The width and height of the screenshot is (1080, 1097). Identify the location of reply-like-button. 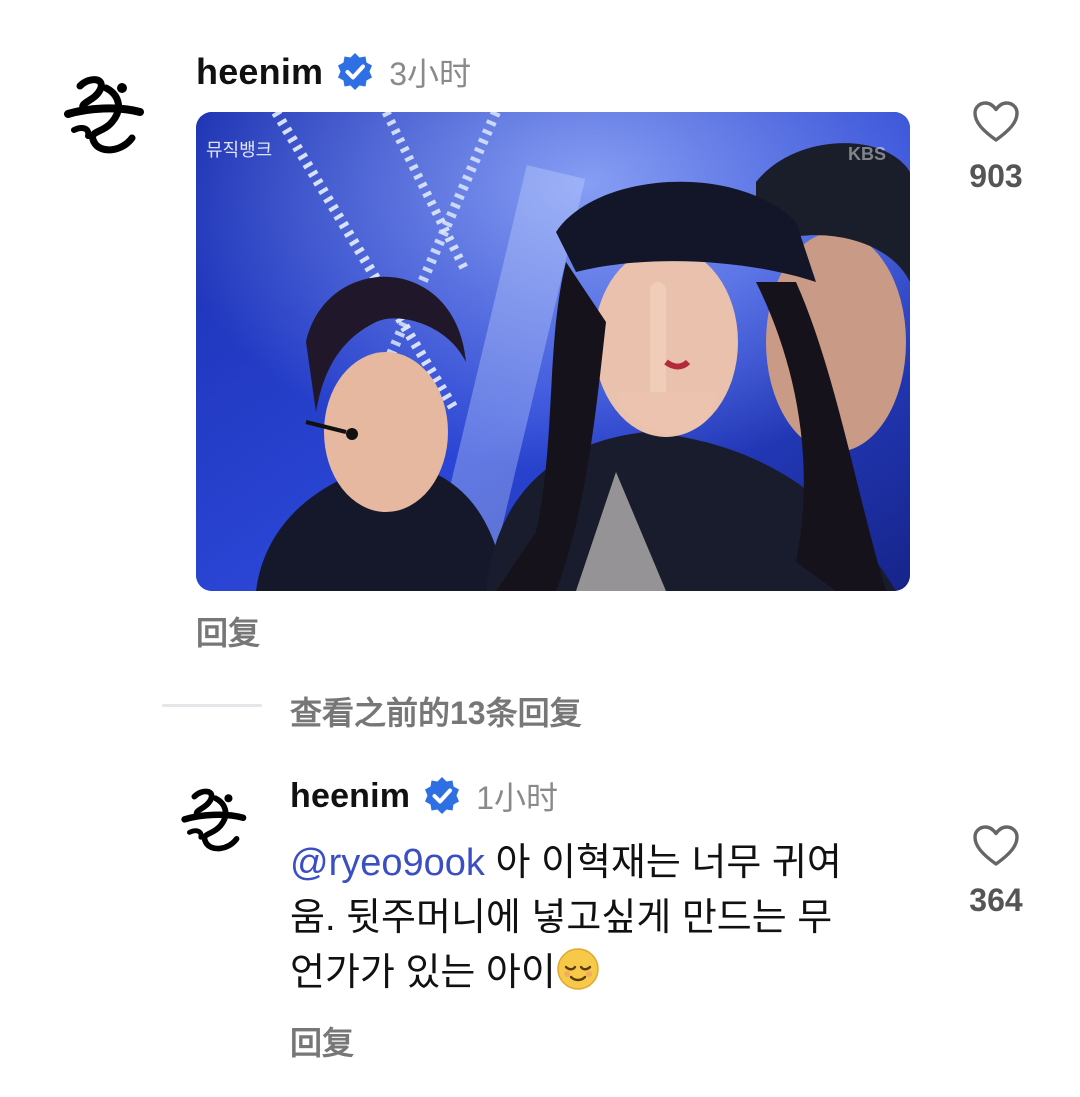
(996, 846).